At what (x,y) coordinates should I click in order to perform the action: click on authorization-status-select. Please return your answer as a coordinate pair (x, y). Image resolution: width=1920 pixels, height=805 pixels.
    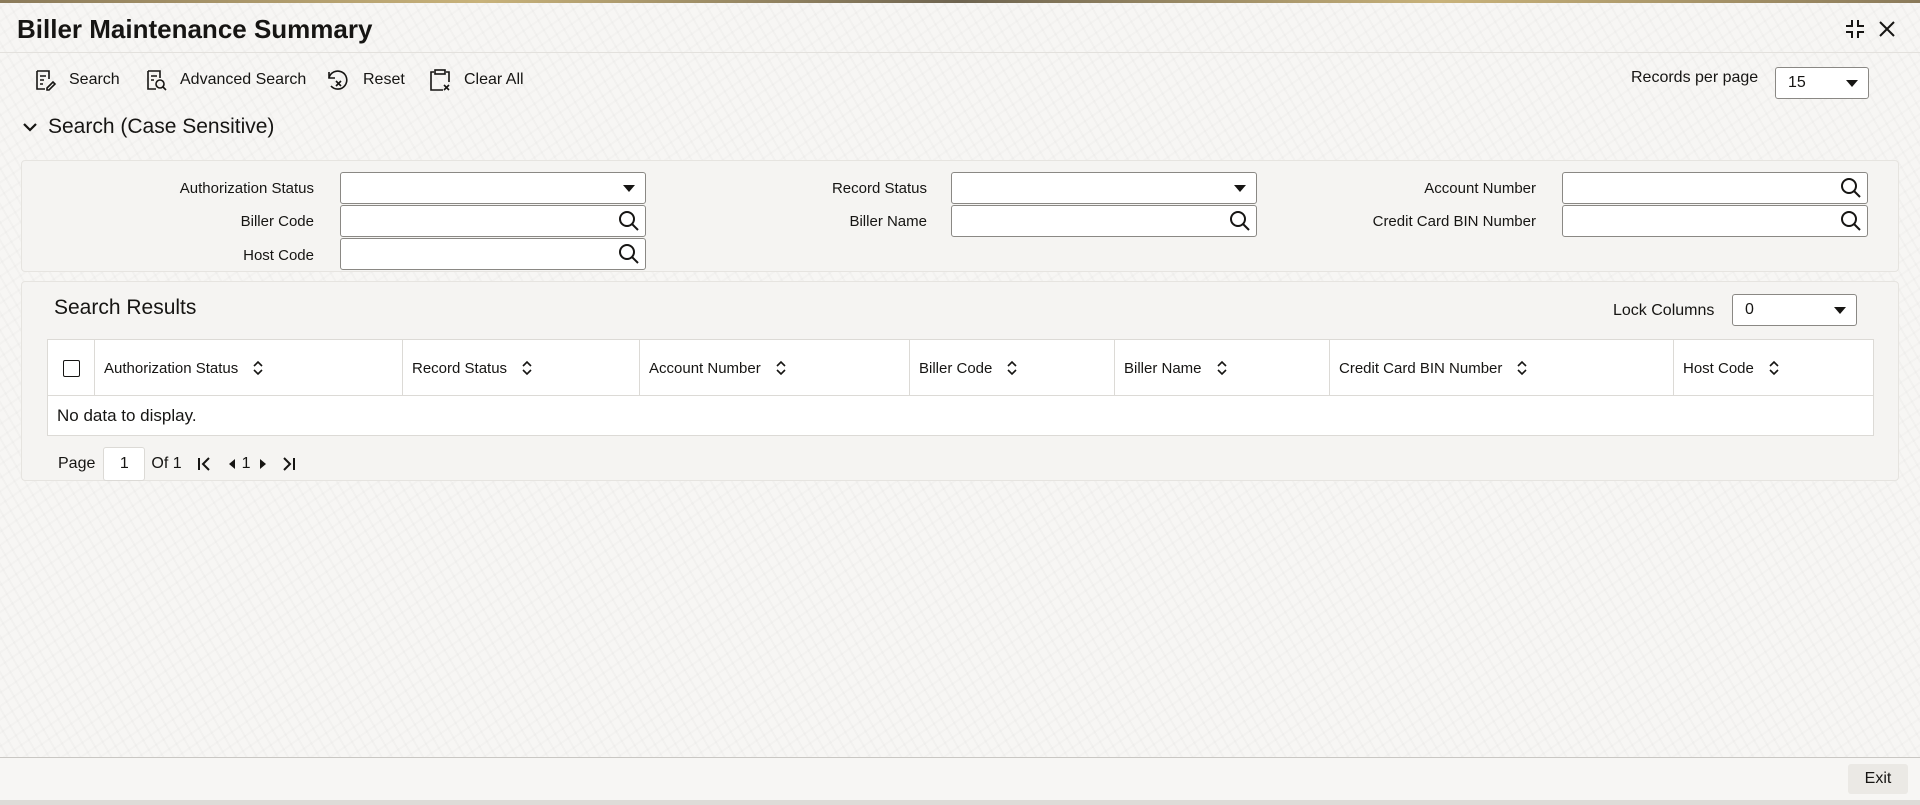
    Looking at the image, I should click on (493, 188).